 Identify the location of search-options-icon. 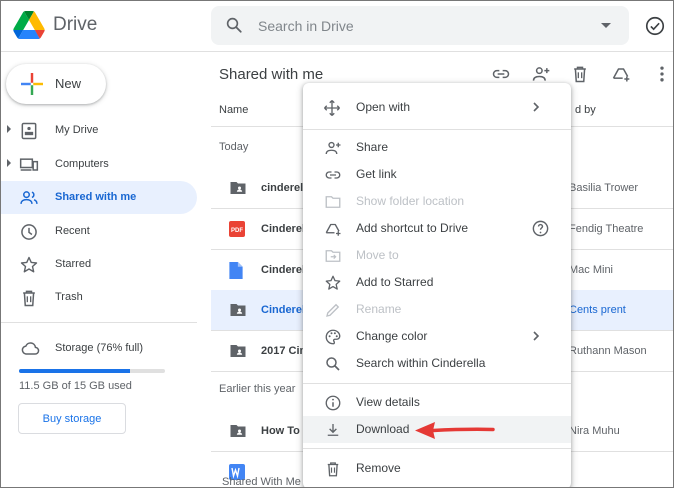
(606, 25).